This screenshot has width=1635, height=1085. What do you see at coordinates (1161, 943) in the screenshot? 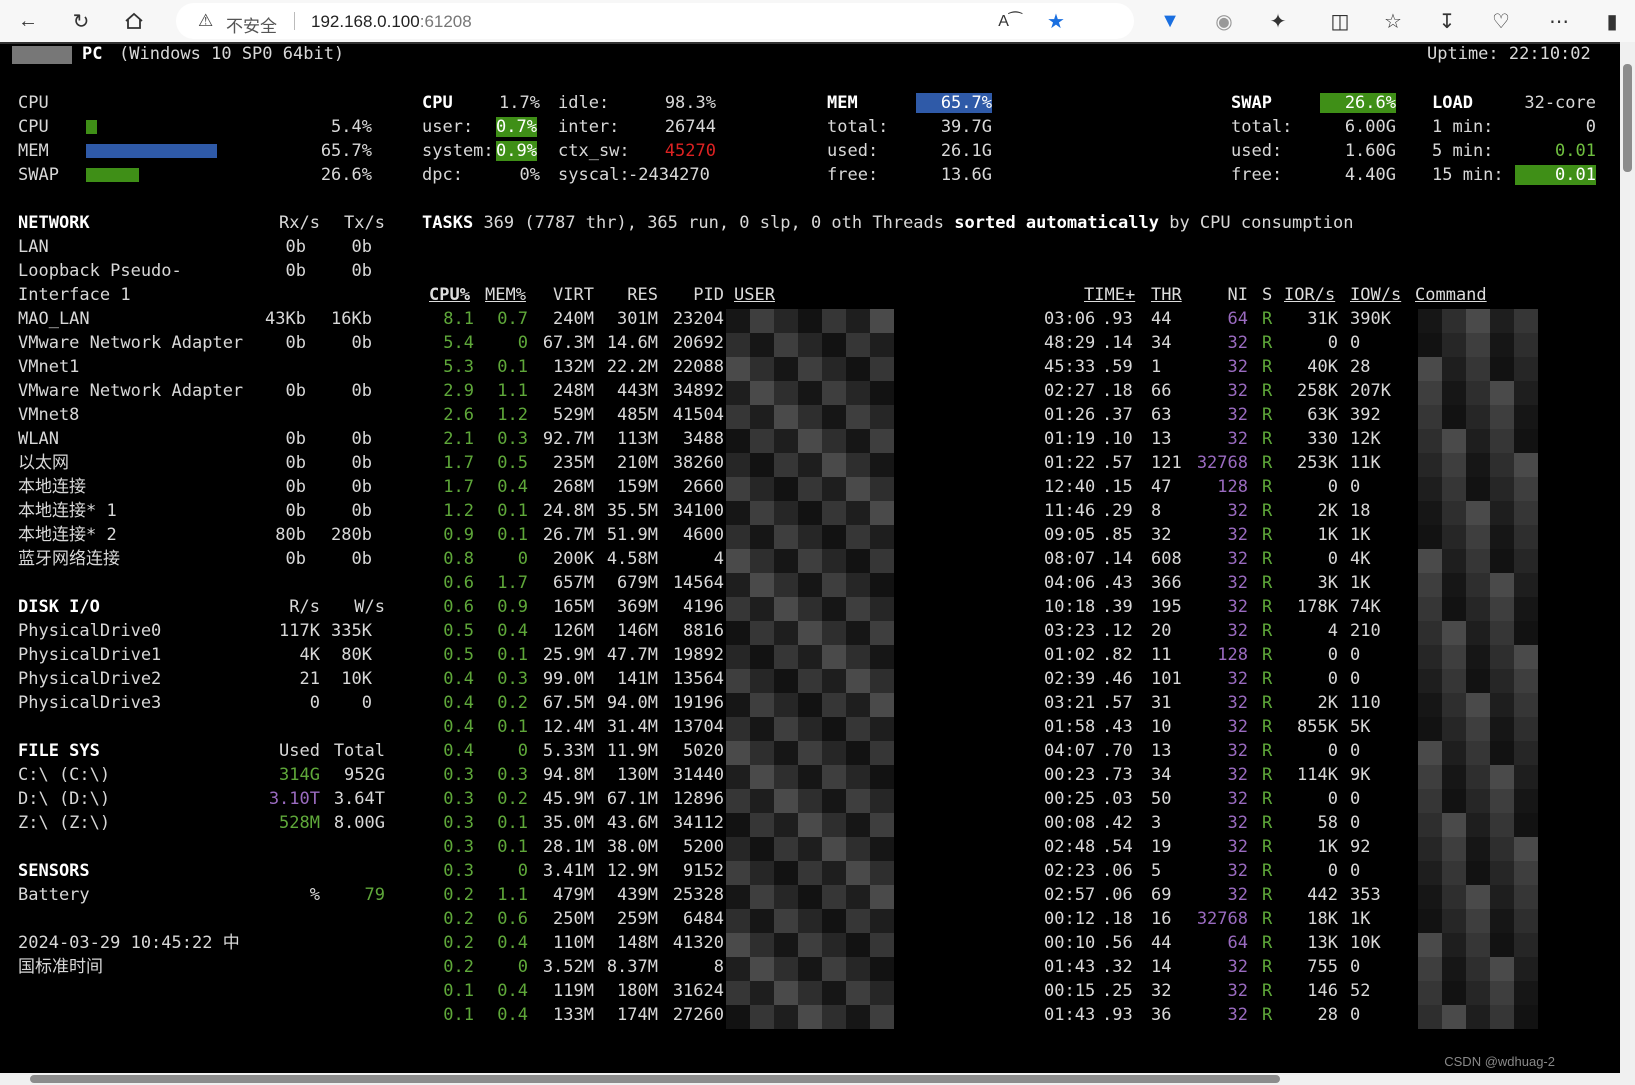
I see `proc-thr: 44` at bounding box center [1161, 943].